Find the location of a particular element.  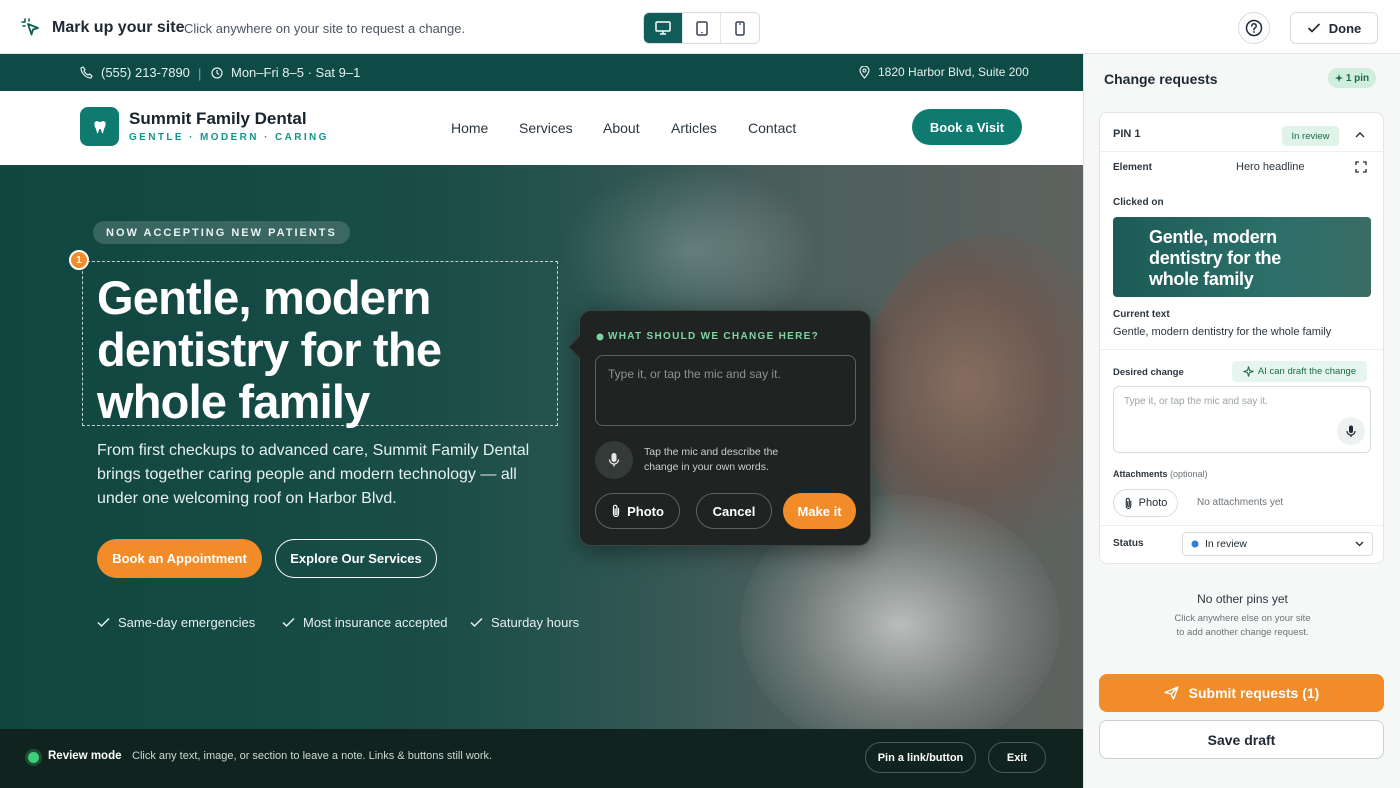

explore-services-button: Explore Our Services is located at coordinates (356, 558).